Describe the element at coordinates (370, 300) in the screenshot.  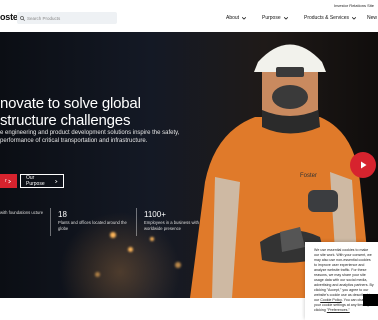
I see `accept-cookies-button` at that location.